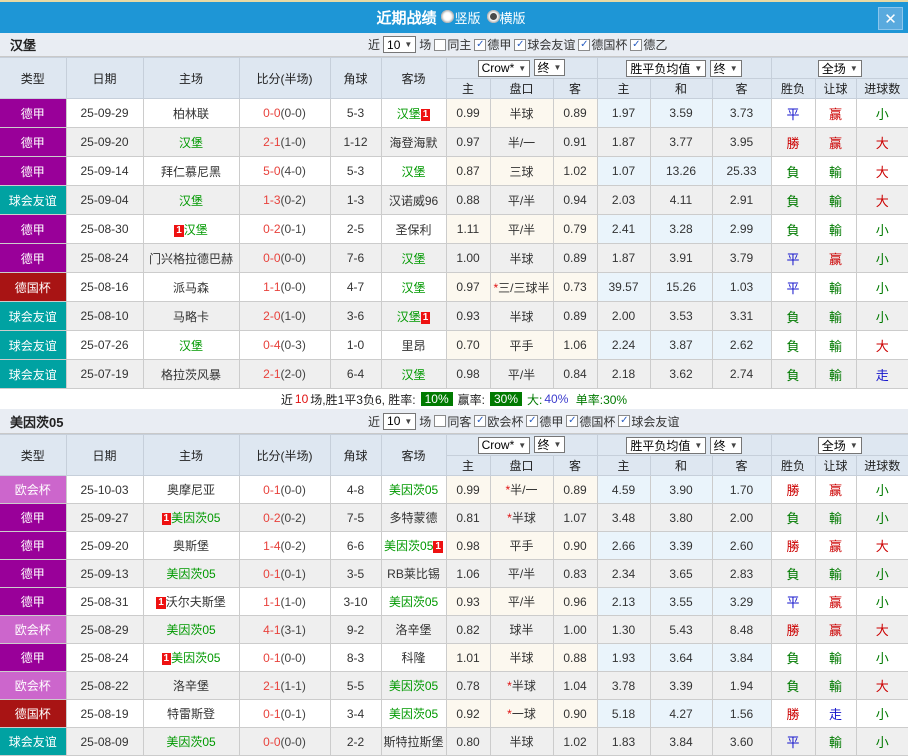 The width and height of the screenshot is (908, 756). Describe the element at coordinates (190, 316) in the screenshot. I see `home-team-name: 马略卡` at that location.